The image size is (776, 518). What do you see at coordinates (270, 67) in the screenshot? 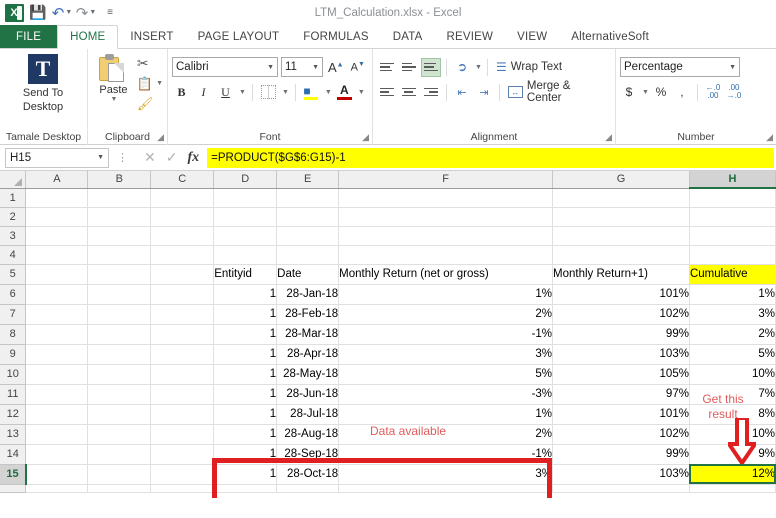
I see `font-name-chevron-down-icon: ▼` at bounding box center [270, 67].